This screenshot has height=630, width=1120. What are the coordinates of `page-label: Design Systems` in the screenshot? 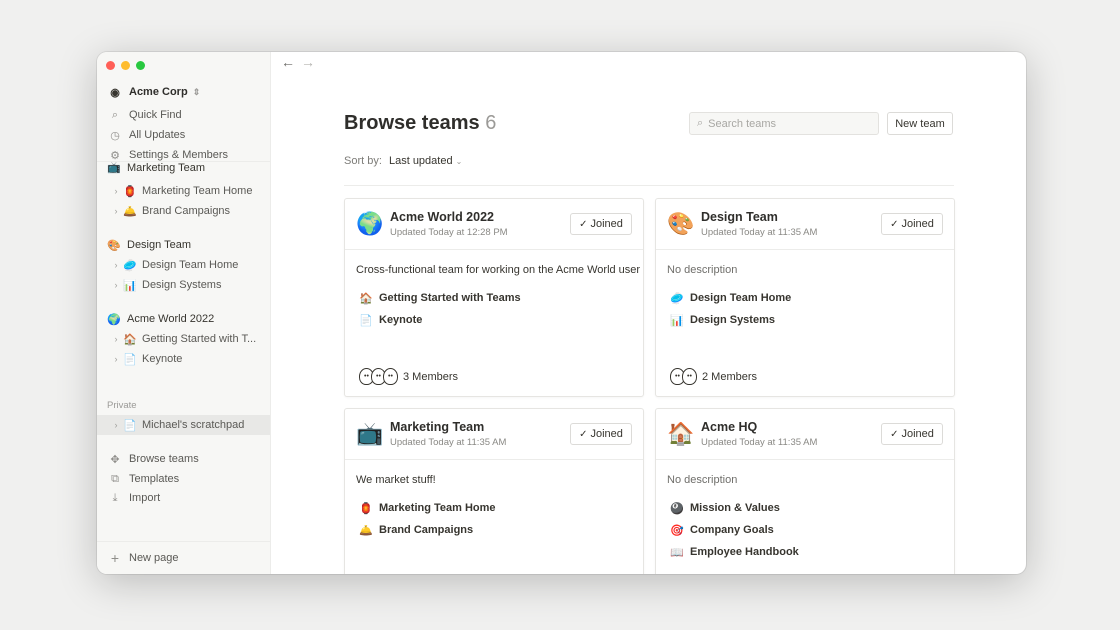 It's located at (732, 320).